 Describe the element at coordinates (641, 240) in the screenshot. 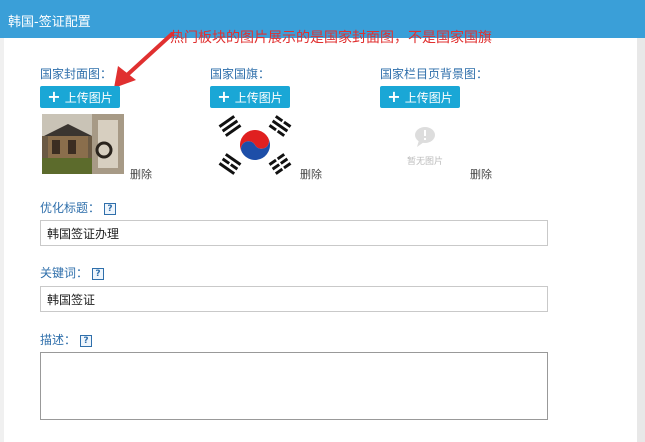

I see `vertical-scrollbar` at that location.